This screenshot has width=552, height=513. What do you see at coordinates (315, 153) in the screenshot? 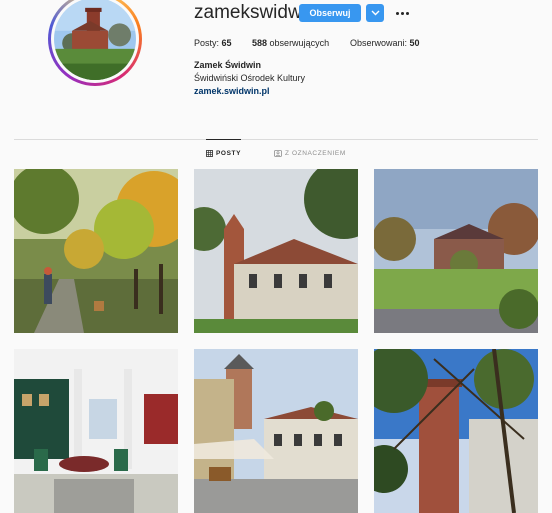
I see `tab-tagged-label: Z OZNACZENIEM` at bounding box center [315, 153].